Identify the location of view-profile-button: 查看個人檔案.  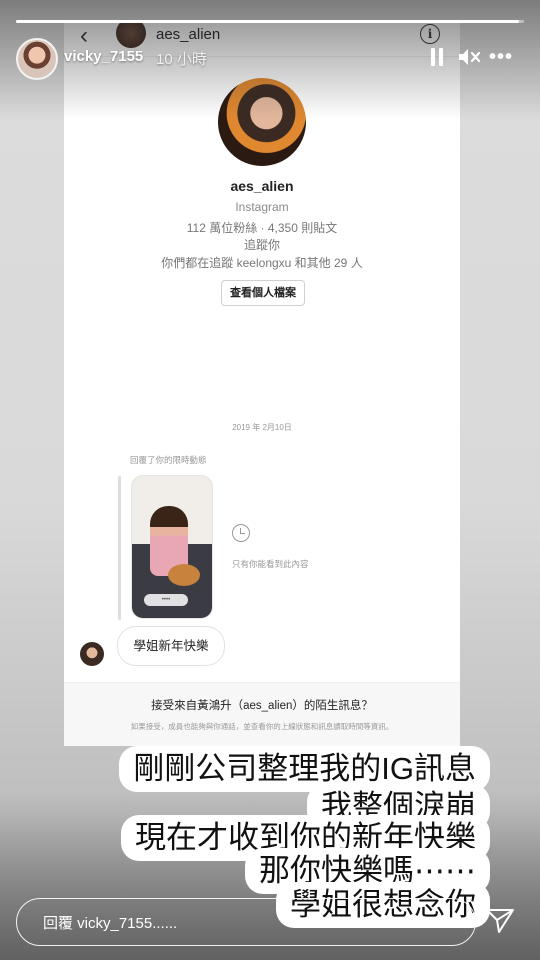
(263, 293).